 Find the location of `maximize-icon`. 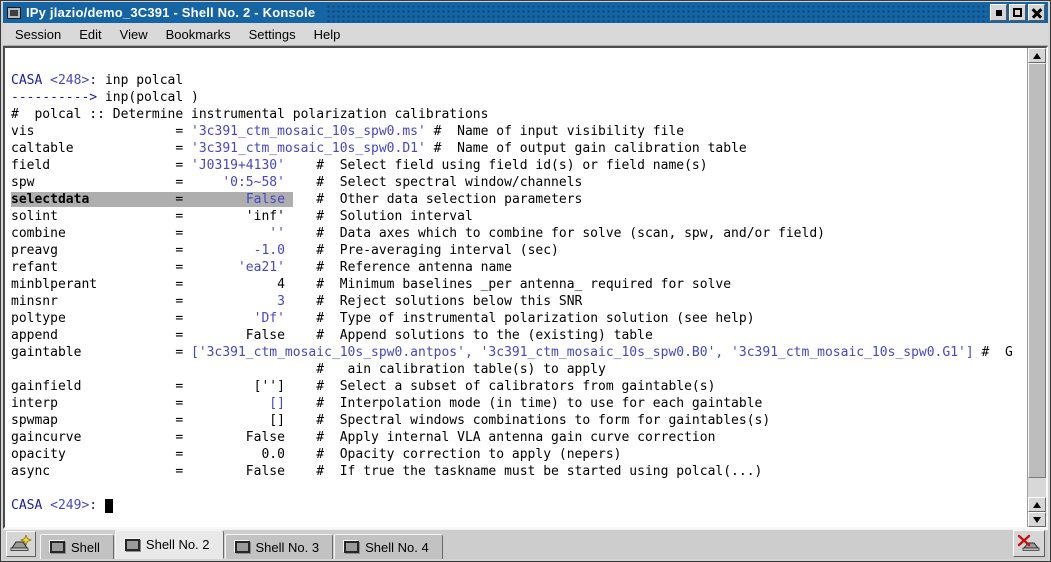

maximize-icon is located at coordinates (1017, 12).